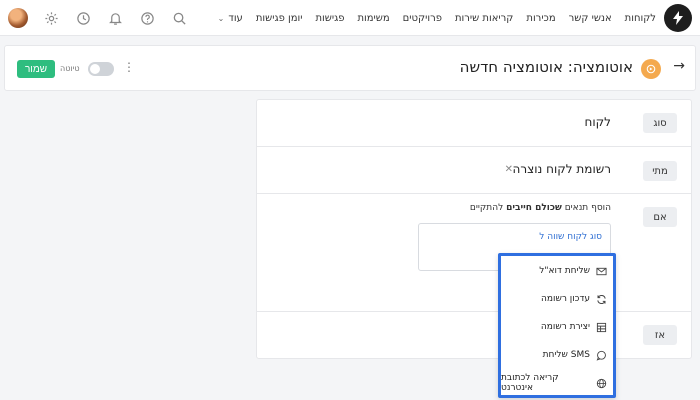  I want to click on draft-toggle, so click(101, 69).